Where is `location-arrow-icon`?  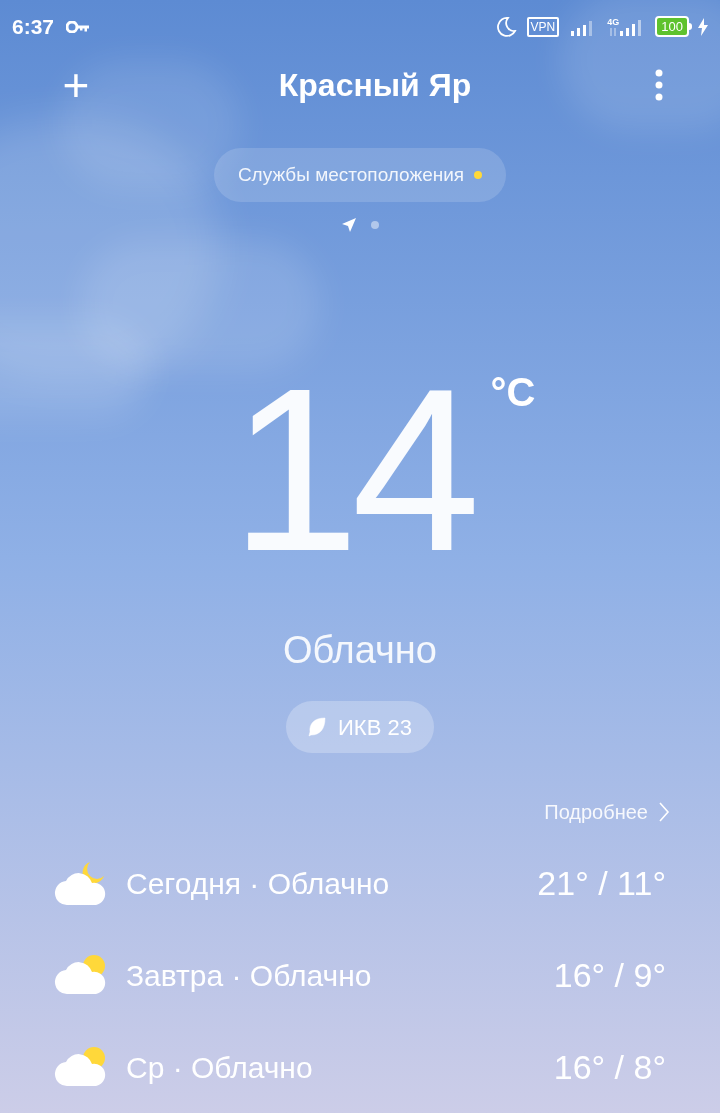 location-arrow-icon is located at coordinates (349, 225).